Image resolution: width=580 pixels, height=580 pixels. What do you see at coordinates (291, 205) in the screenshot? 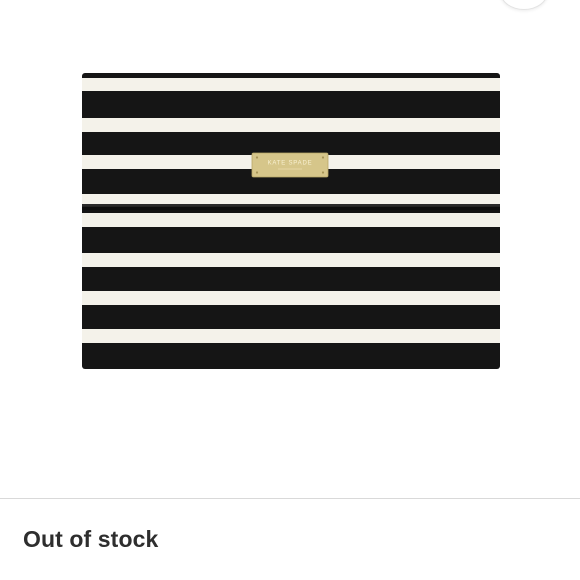
I see `flap-edge` at bounding box center [291, 205].